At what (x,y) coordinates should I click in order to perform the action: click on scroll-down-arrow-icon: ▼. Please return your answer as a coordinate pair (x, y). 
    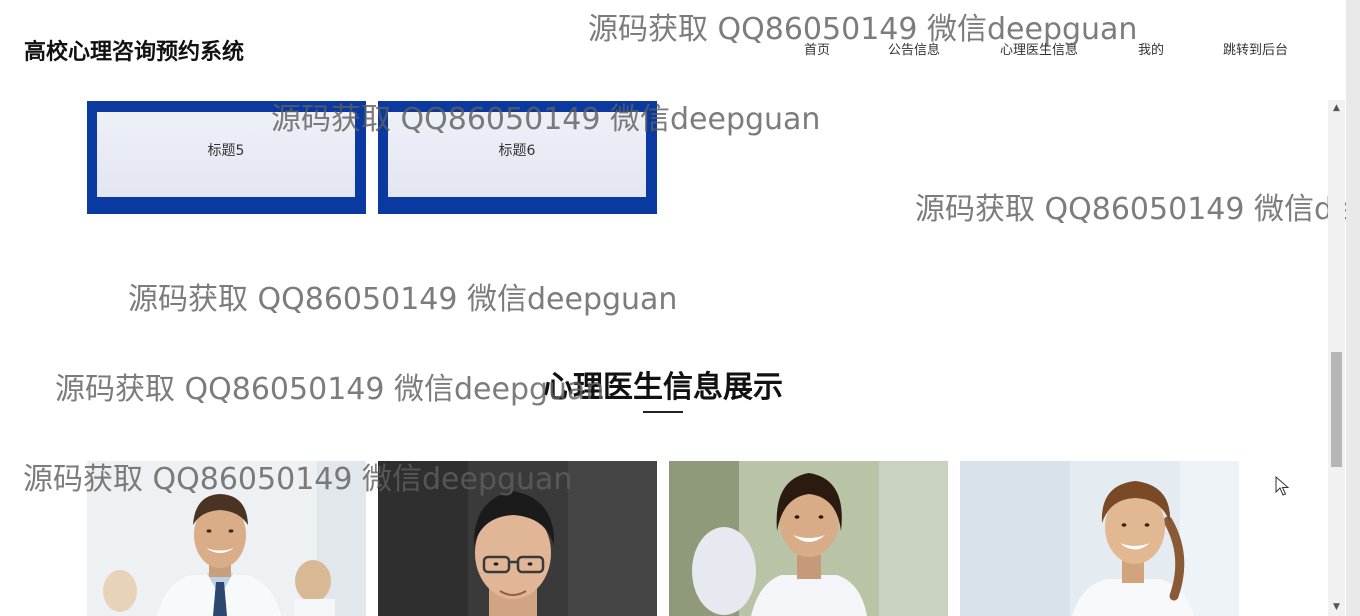
    Looking at the image, I should click on (1336, 607).